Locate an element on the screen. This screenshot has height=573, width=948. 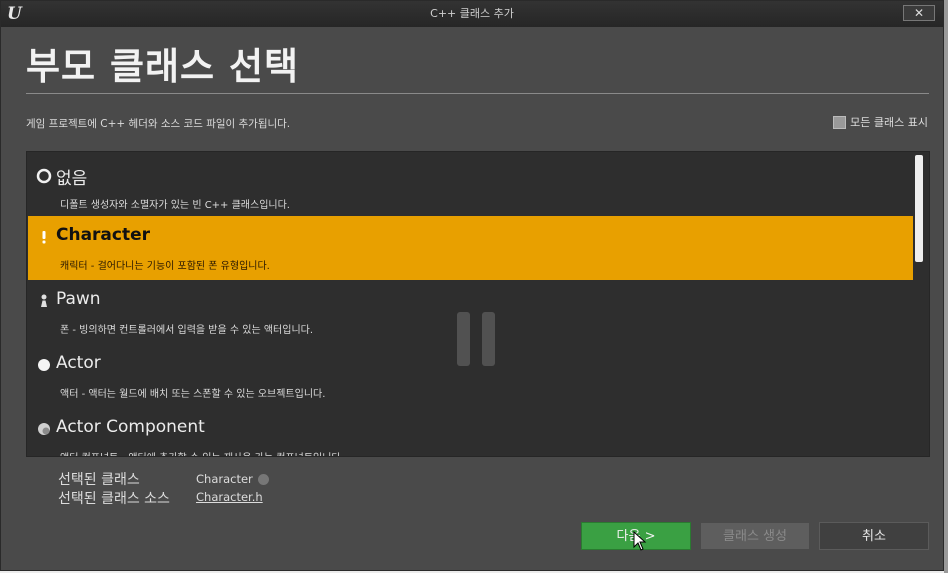
info-icon is located at coordinates (264, 479).